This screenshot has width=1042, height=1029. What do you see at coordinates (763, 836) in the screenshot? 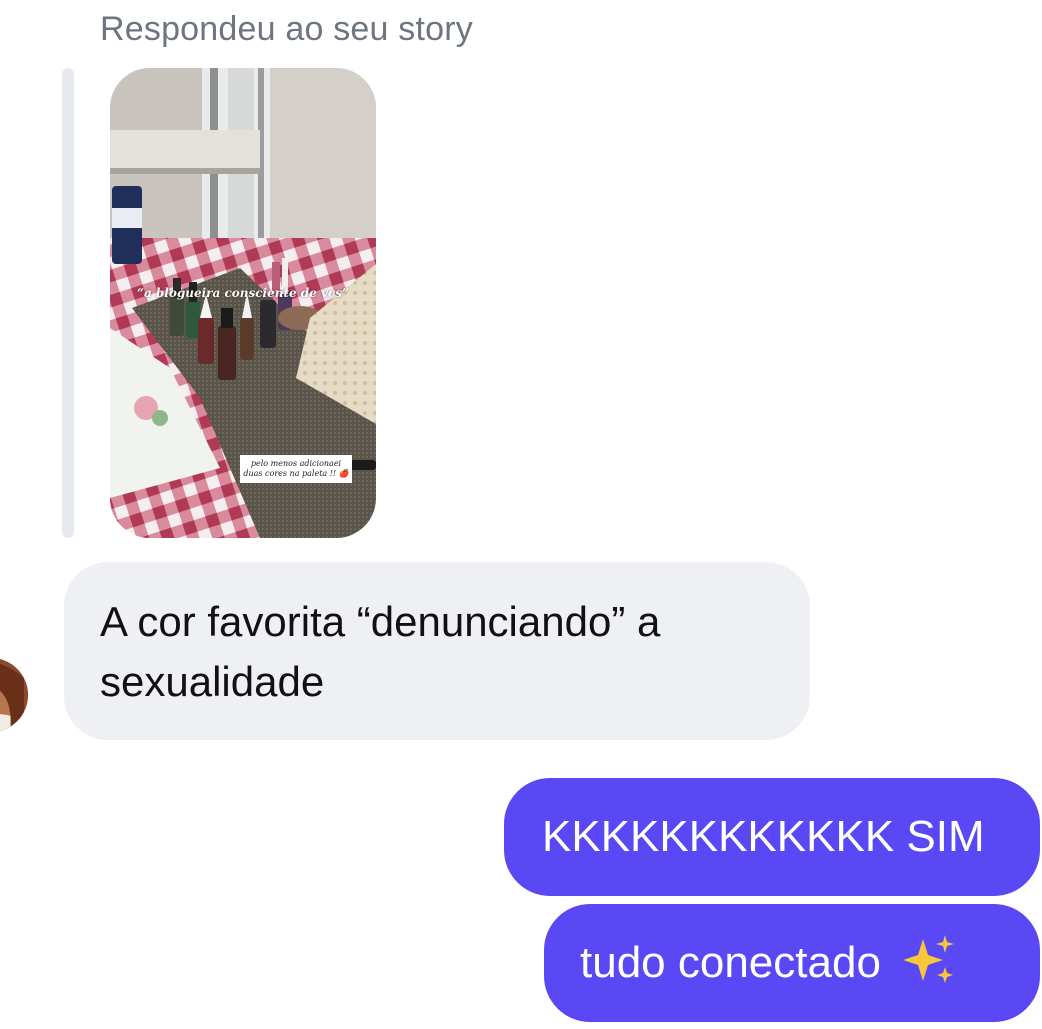
I see `outgoing-message-text: KKKKKKKKKKKK SIM` at bounding box center [763, 836].